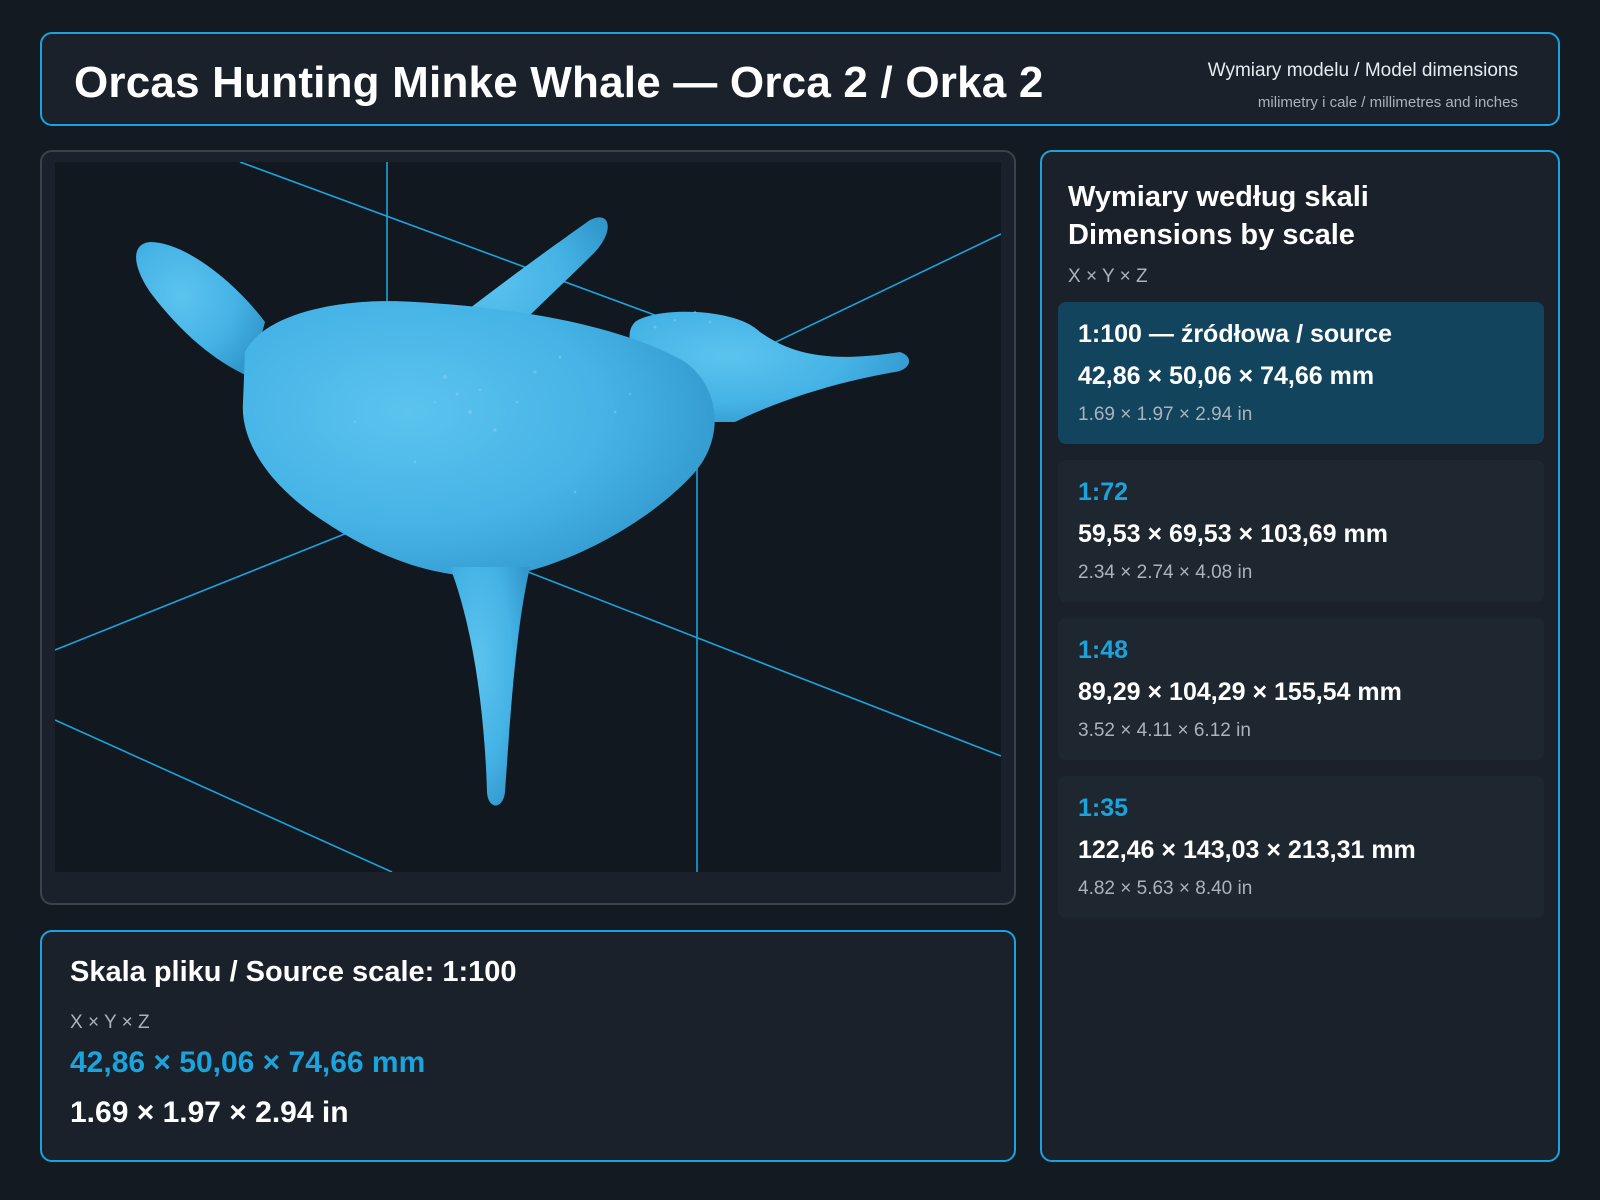 The image size is (1600, 1200). Describe the element at coordinates (1362, 70) in the screenshot. I see `header-subtitle-primary: Wymiary modelu / Model dimensions` at that location.